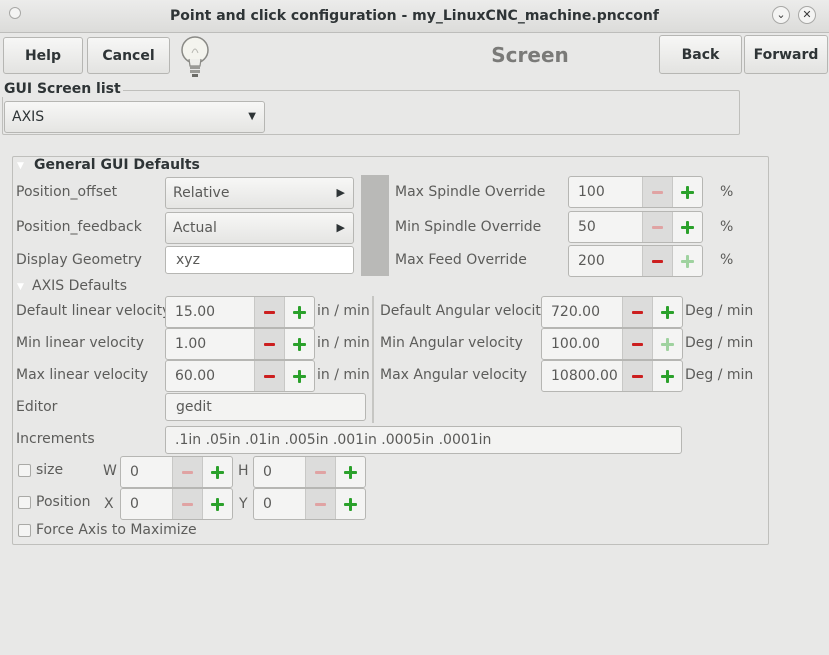 The width and height of the screenshot is (829, 655). What do you see at coordinates (243, 504) in the screenshot?
I see `y-label: Y` at bounding box center [243, 504].